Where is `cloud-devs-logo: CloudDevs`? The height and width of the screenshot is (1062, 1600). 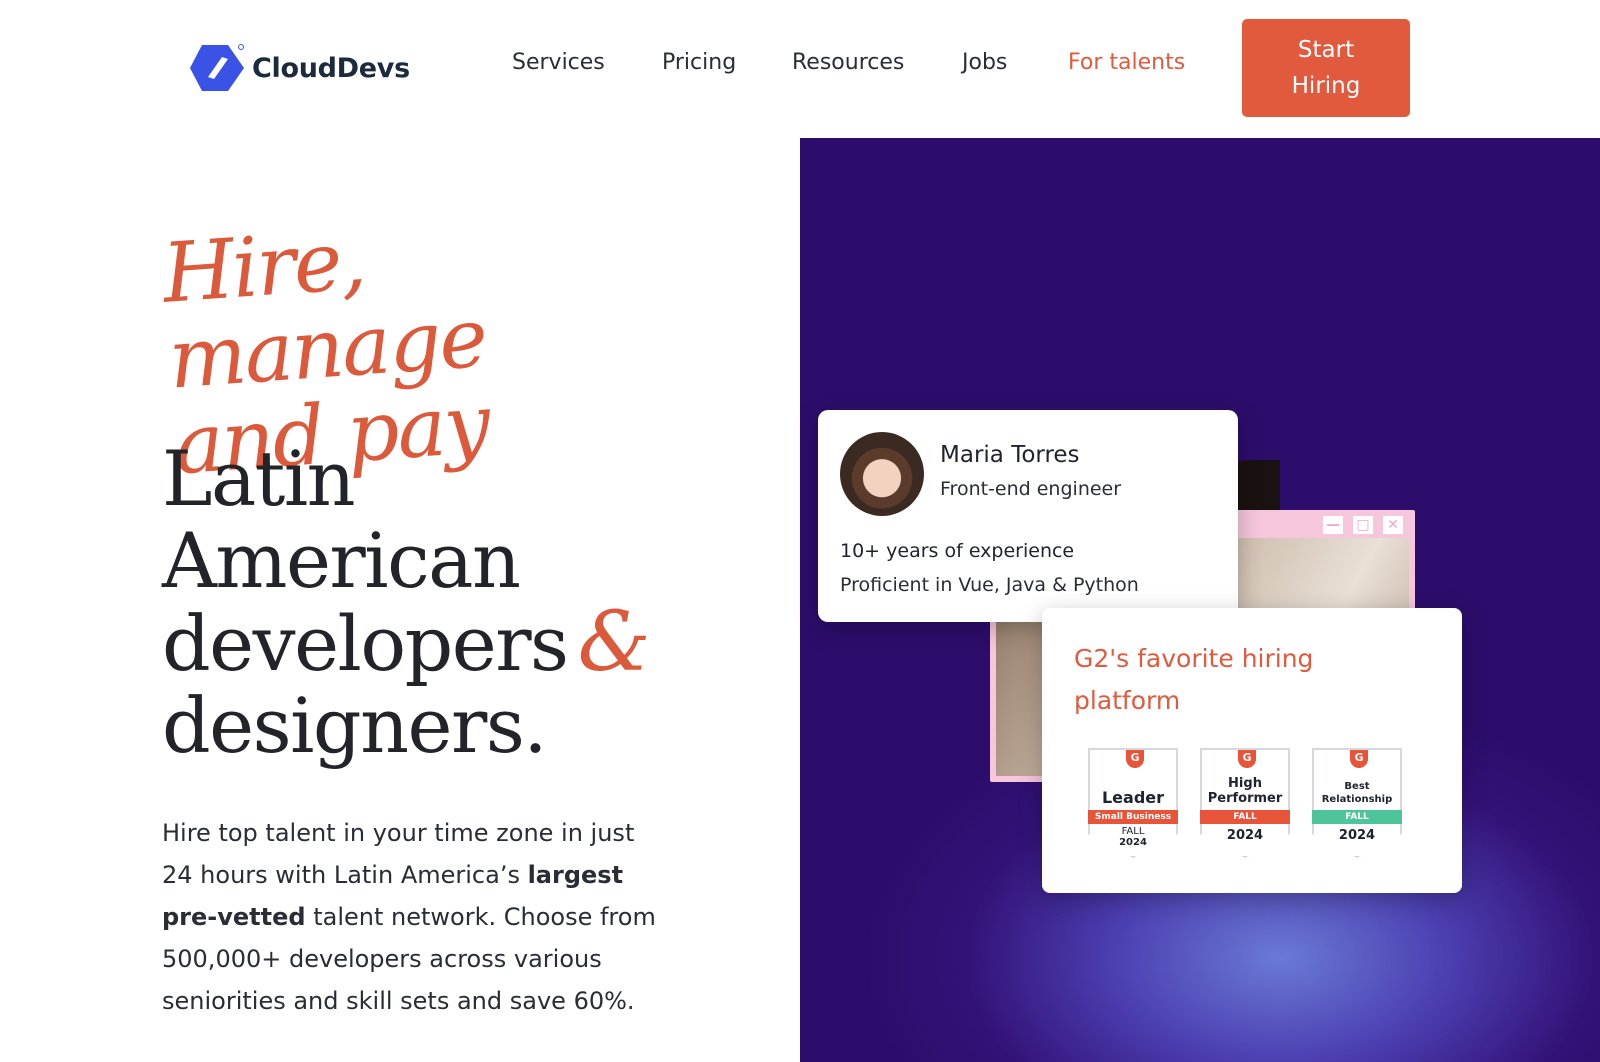
cloud-devs-logo: CloudDevs is located at coordinates (299, 68).